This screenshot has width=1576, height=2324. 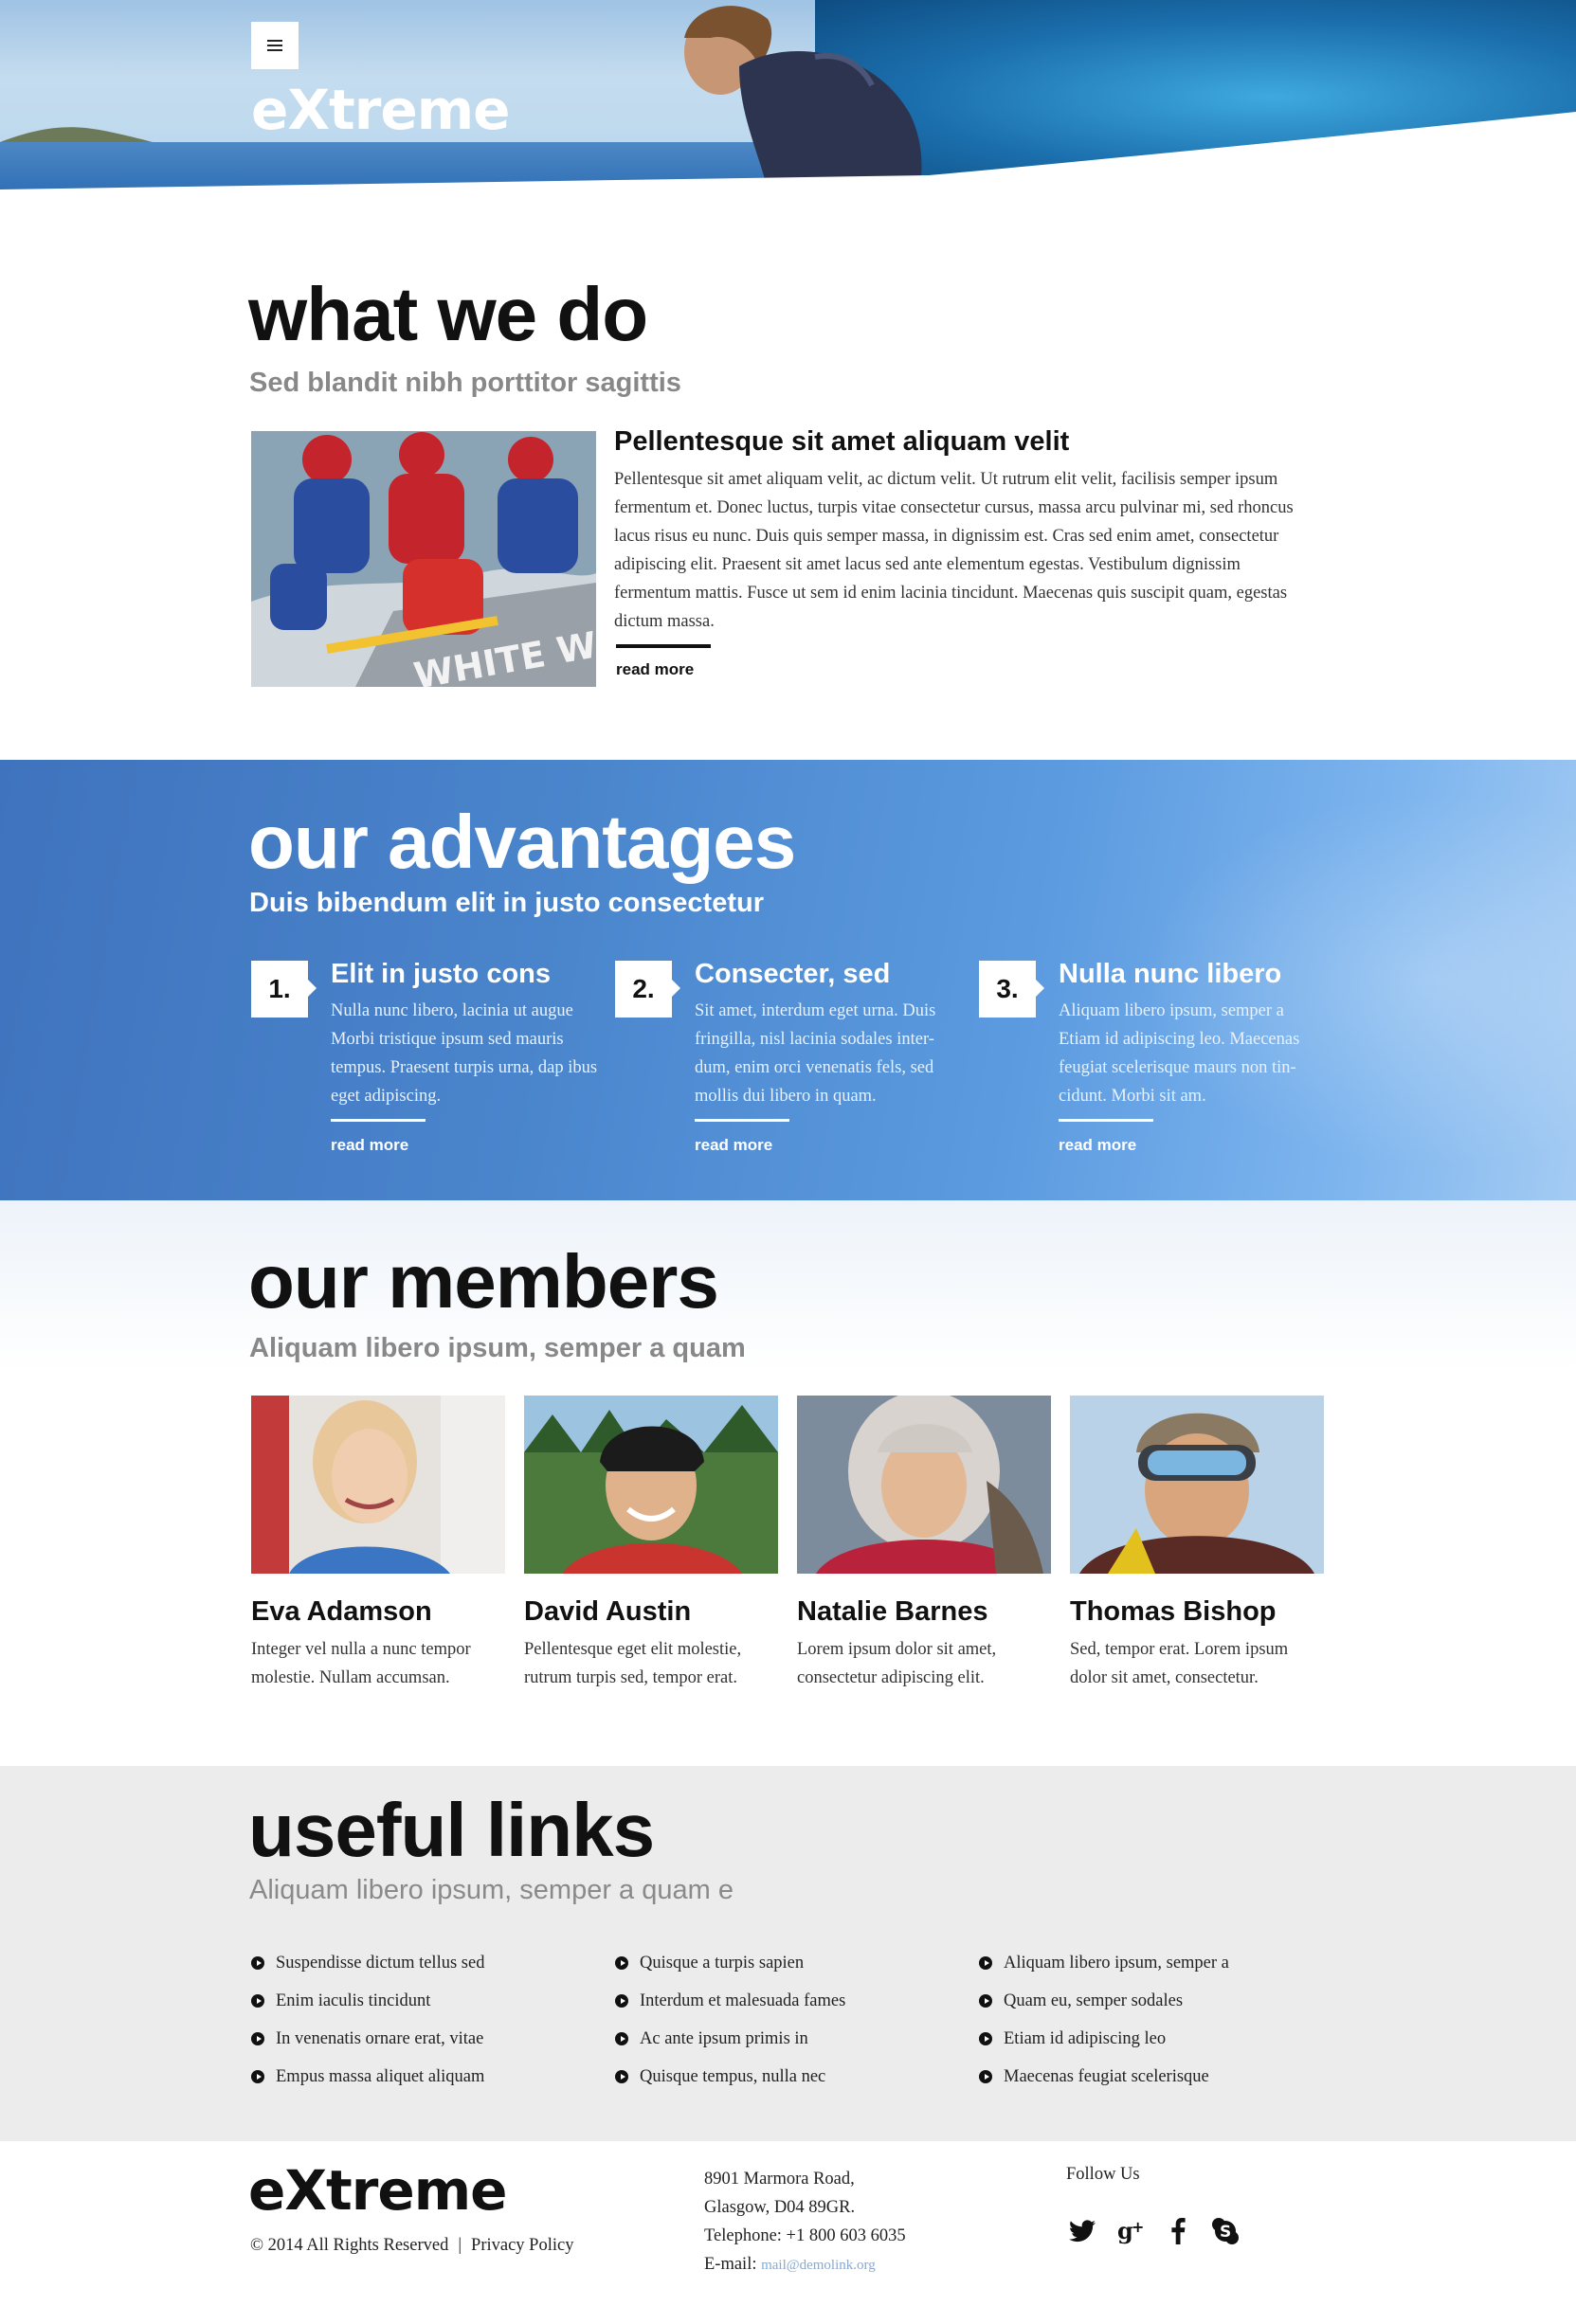 I want to click on what-we-do-divider, so click(x=663, y=646).